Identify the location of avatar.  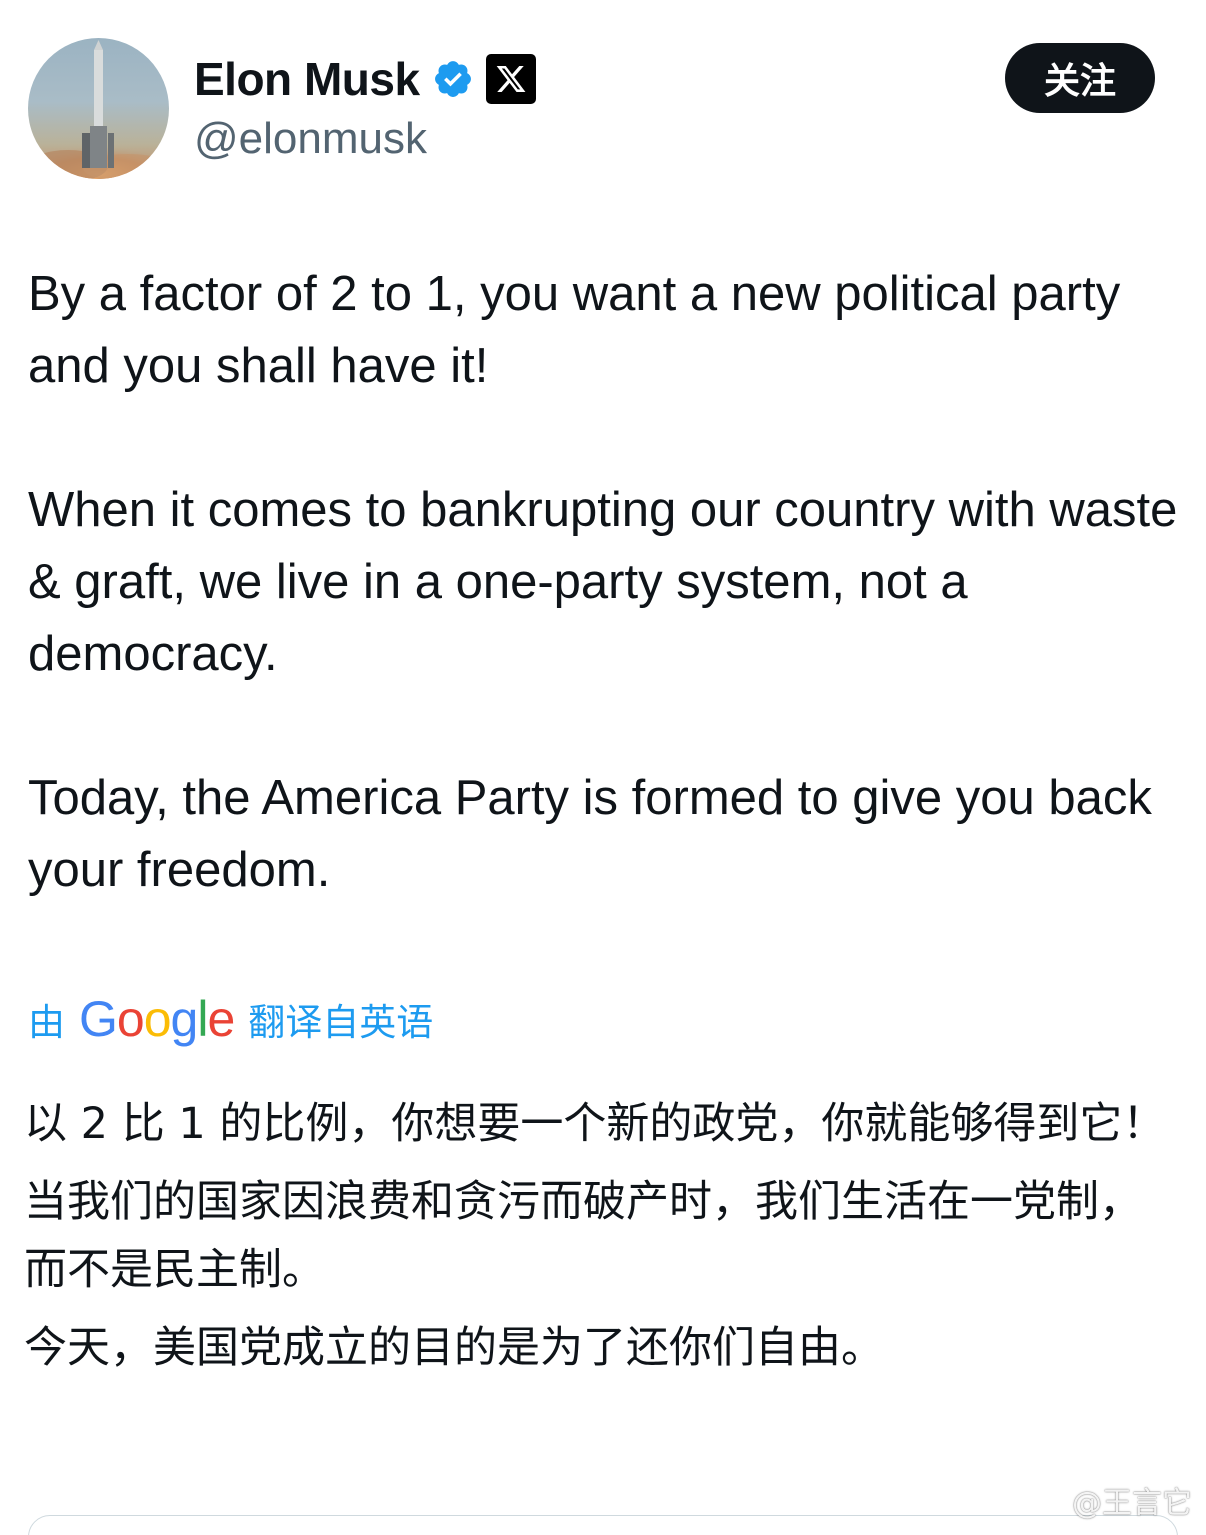
(98, 108).